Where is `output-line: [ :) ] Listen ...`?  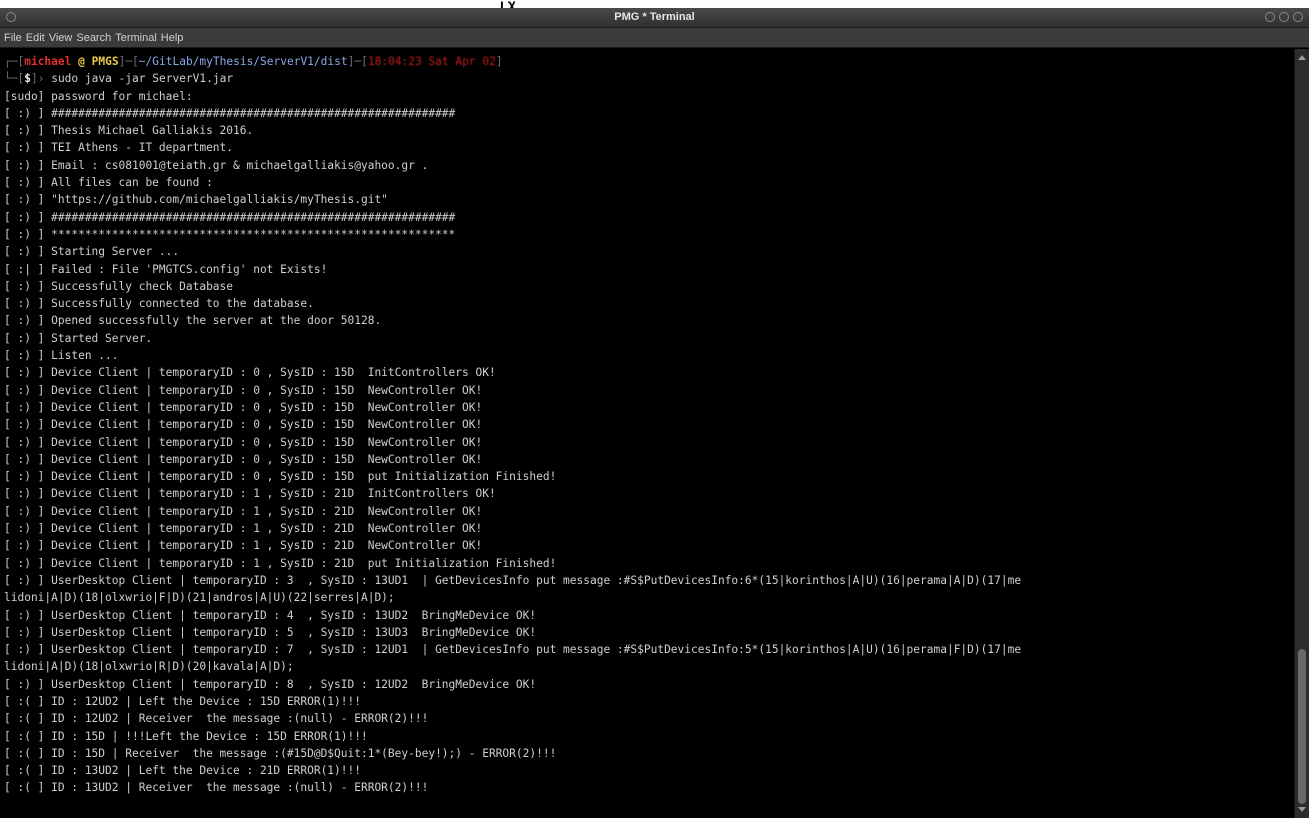 output-line: [ :) ] Listen ... is located at coordinates (61, 356).